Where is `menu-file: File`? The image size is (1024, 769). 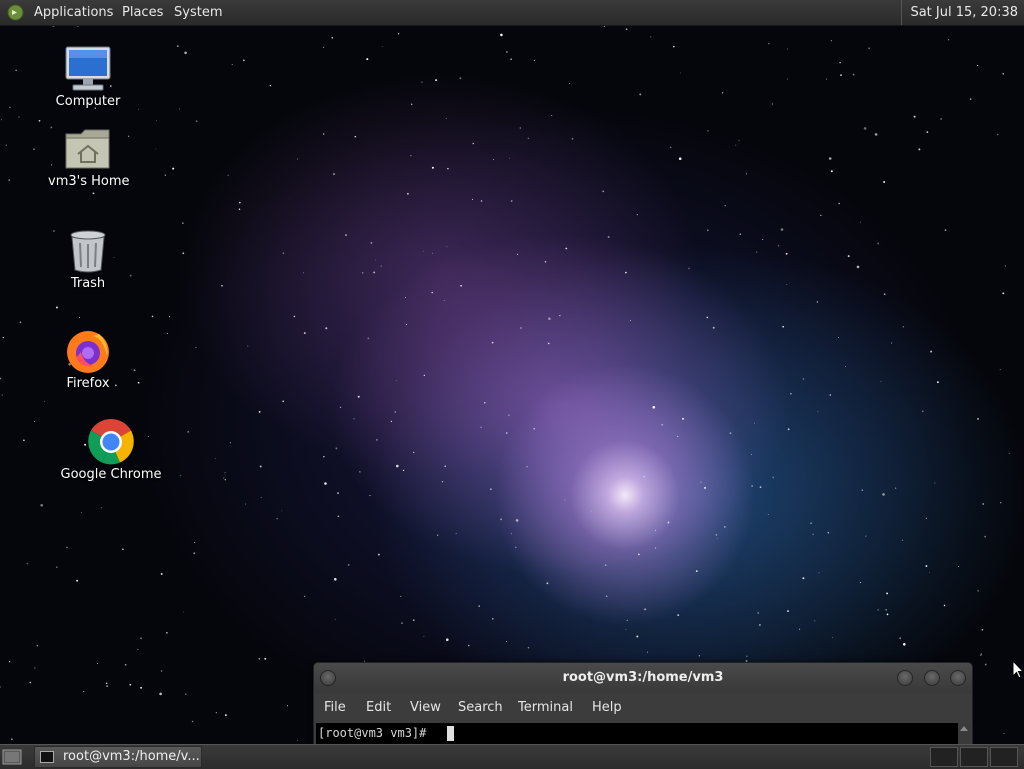 menu-file: File is located at coordinates (335, 708).